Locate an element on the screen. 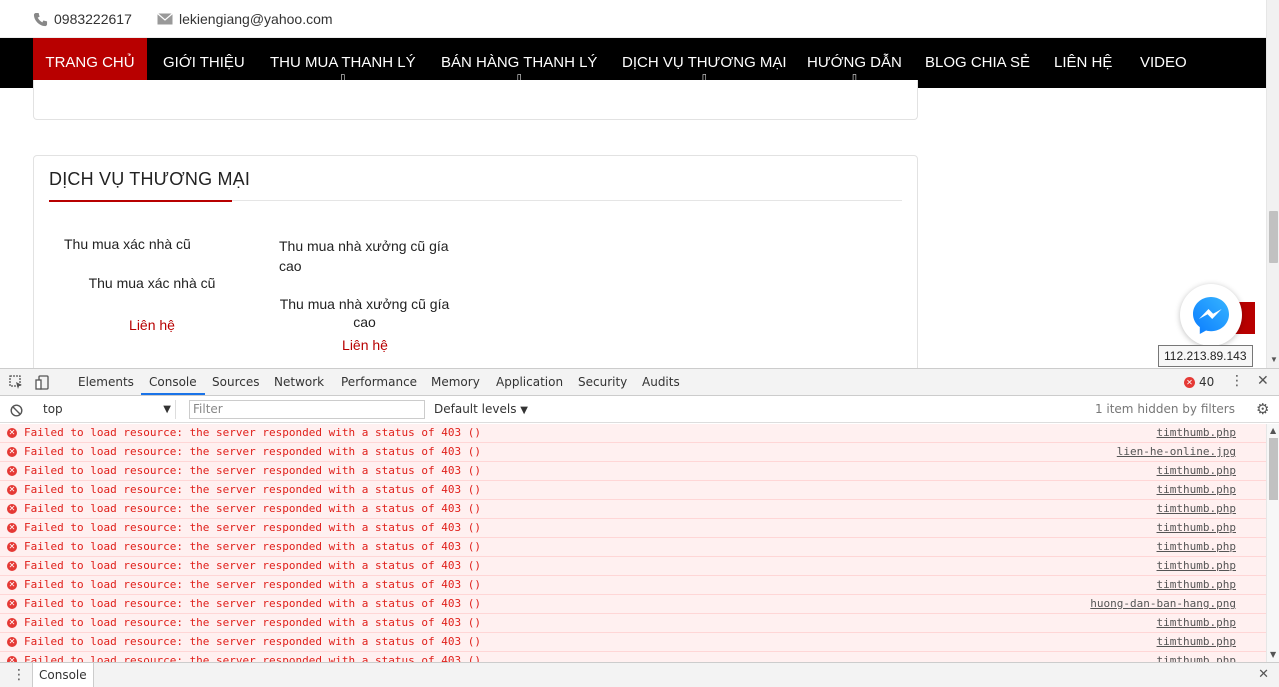 Image resolution: width=1279 pixels, height=687 pixels. phone-number: 0983222617 is located at coordinates (93, 19).